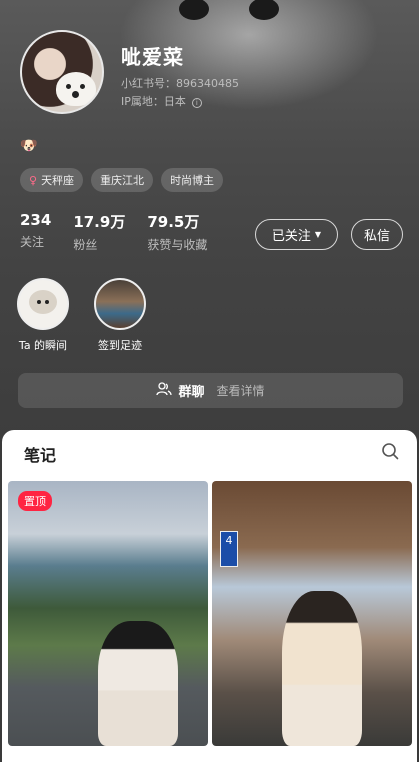 This screenshot has width=419, height=762. I want to click on avatar, so click(62, 72).